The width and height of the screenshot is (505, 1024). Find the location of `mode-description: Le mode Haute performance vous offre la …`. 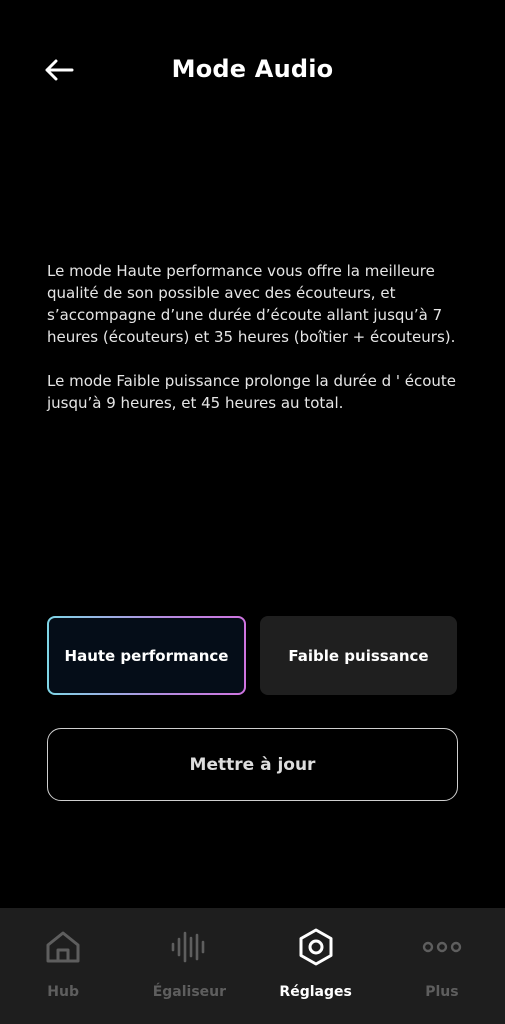

mode-description: Le mode Haute performance vous offre la … is located at coordinates (252, 348).